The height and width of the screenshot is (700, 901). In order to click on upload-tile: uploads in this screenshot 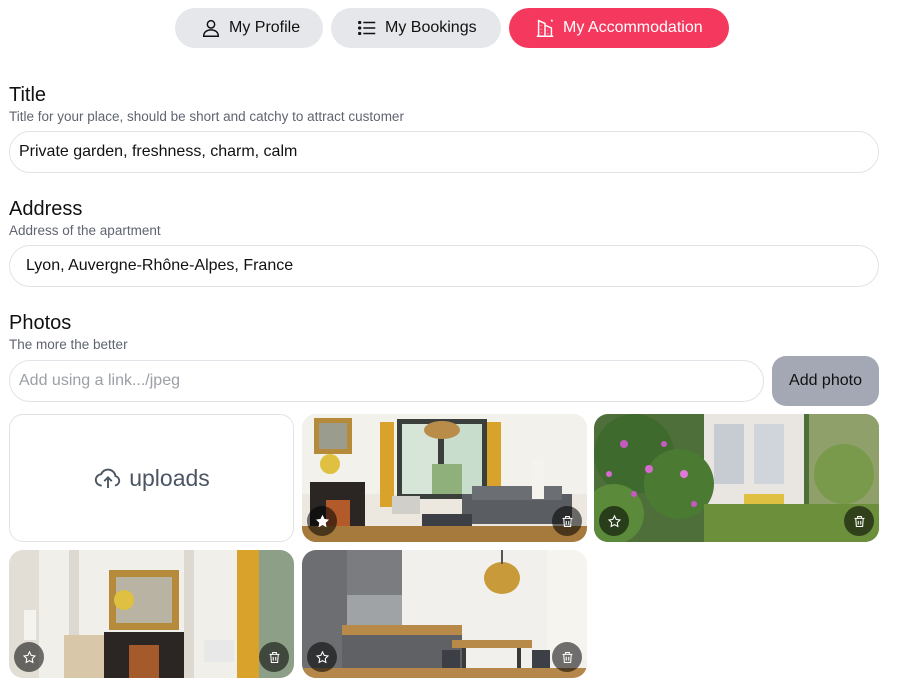, I will do `click(151, 478)`.